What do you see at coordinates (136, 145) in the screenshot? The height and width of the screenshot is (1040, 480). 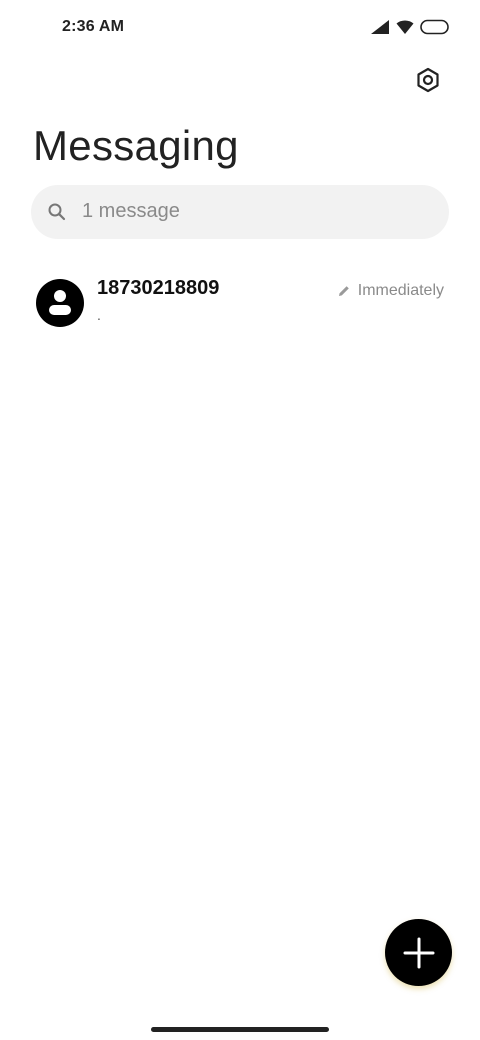 I see `page-title: Messaging` at bounding box center [136, 145].